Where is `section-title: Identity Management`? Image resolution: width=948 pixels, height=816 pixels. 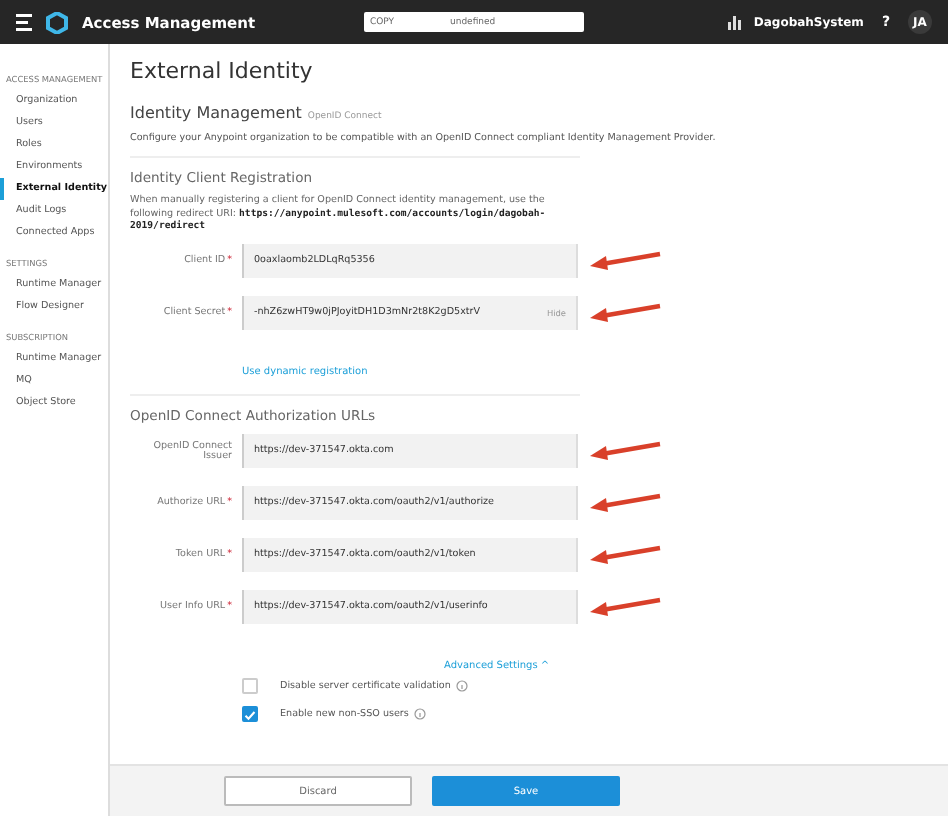
section-title: Identity Management is located at coordinates (216, 113).